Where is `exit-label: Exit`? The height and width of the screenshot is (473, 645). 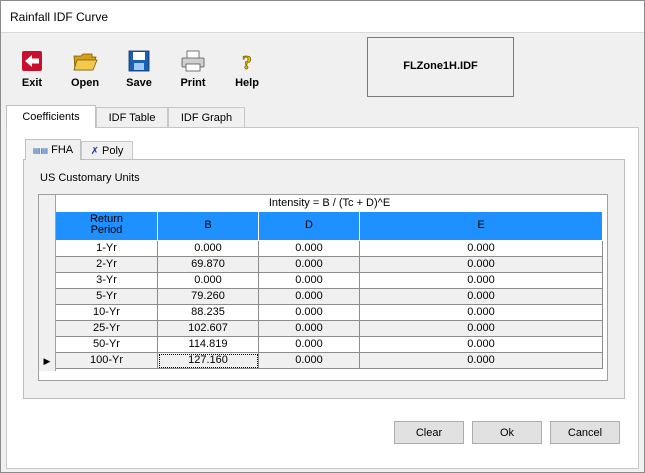 exit-label: Exit is located at coordinates (32, 83).